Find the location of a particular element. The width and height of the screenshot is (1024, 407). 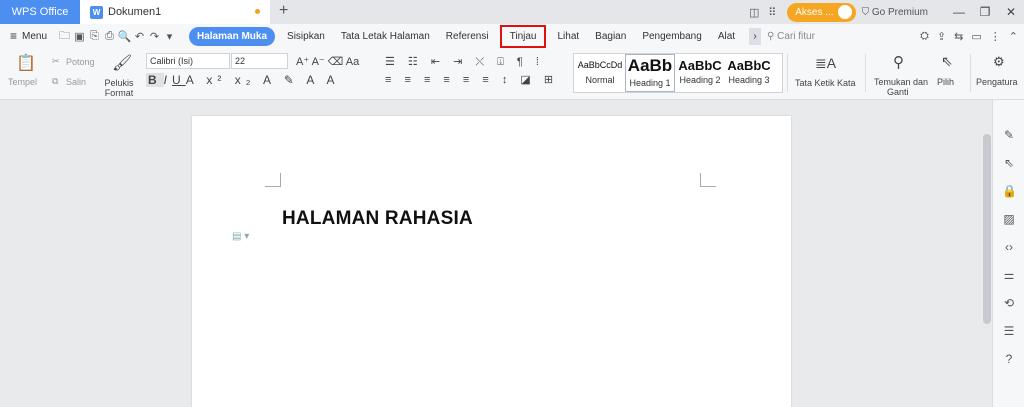

font-name-value: Calibri (Isi) is located at coordinates (172, 61).